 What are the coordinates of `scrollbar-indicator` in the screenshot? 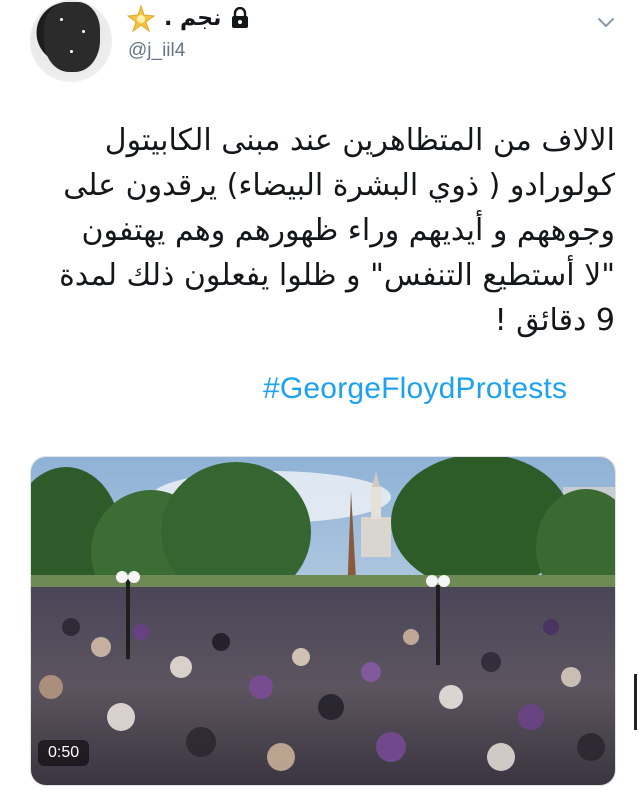 It's located at (635, 702).